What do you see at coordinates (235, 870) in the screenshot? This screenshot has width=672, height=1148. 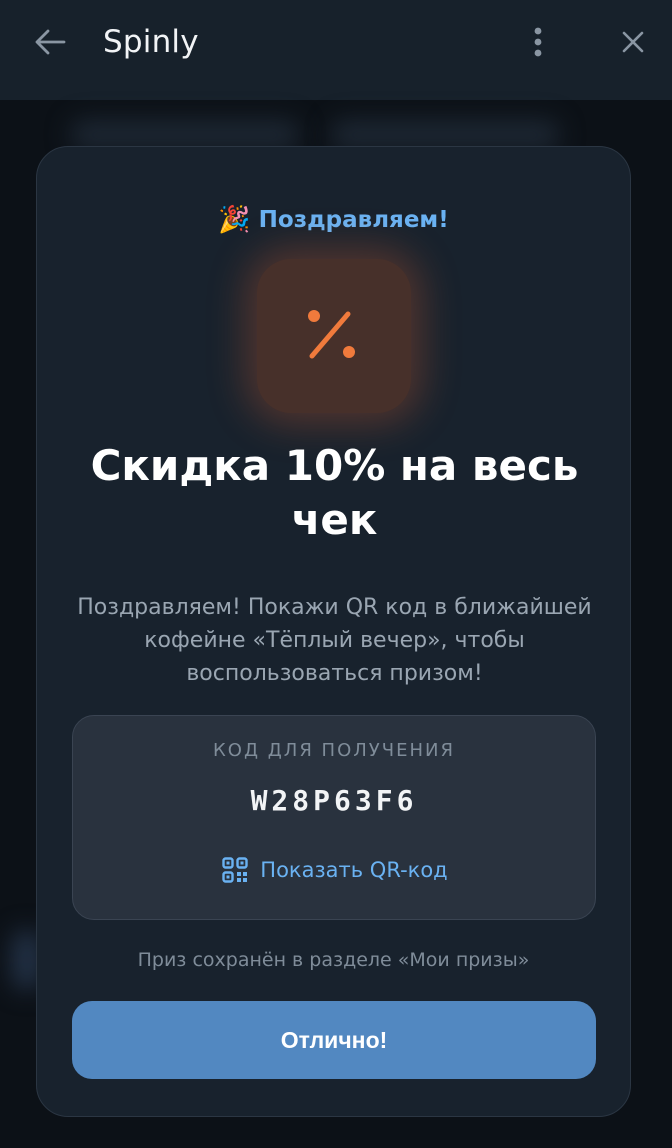 I see `qr-code-icon` at bounding box center [235, 870].